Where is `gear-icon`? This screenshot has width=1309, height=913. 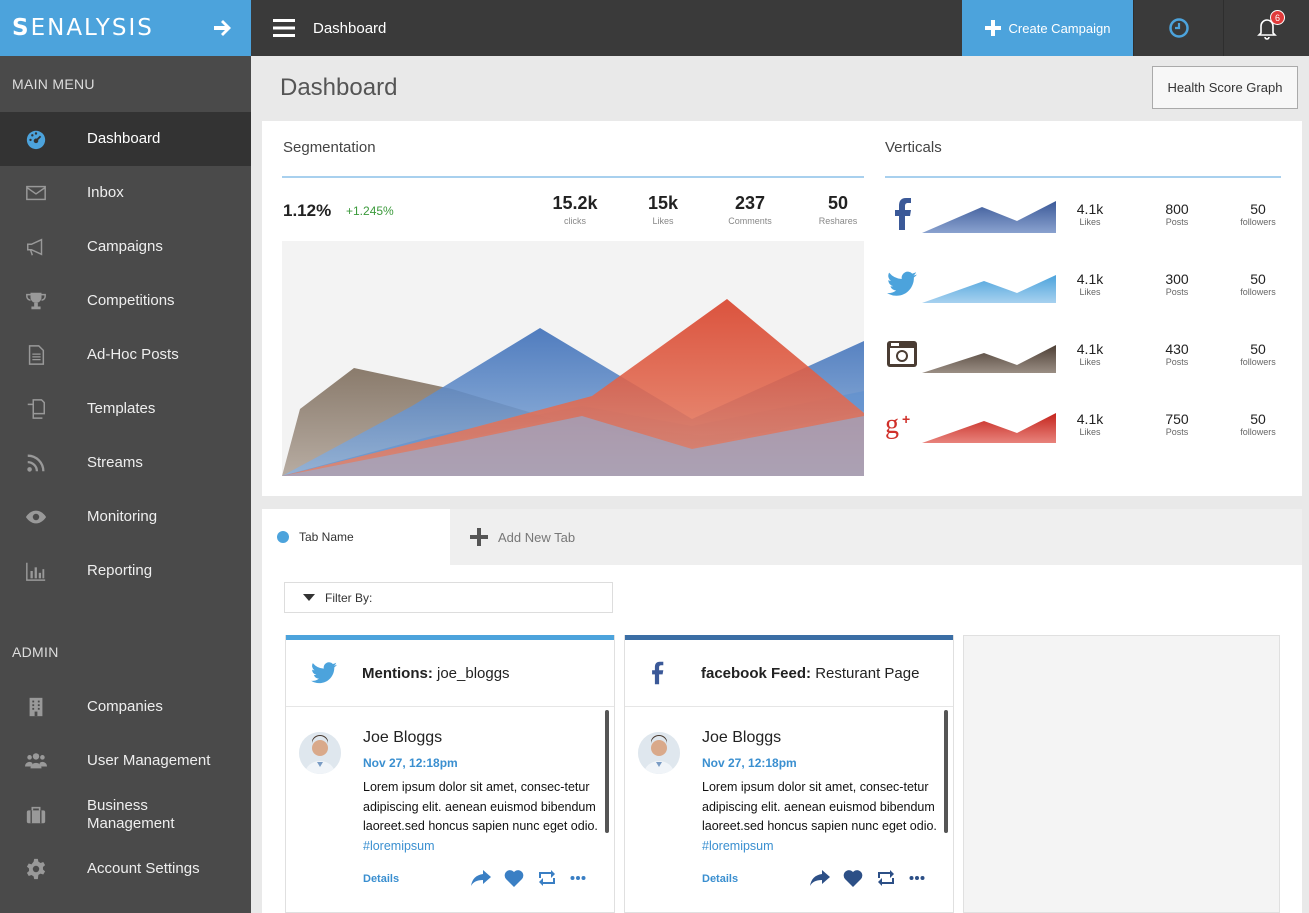 gear-icon is located at coordinates (43, 869).